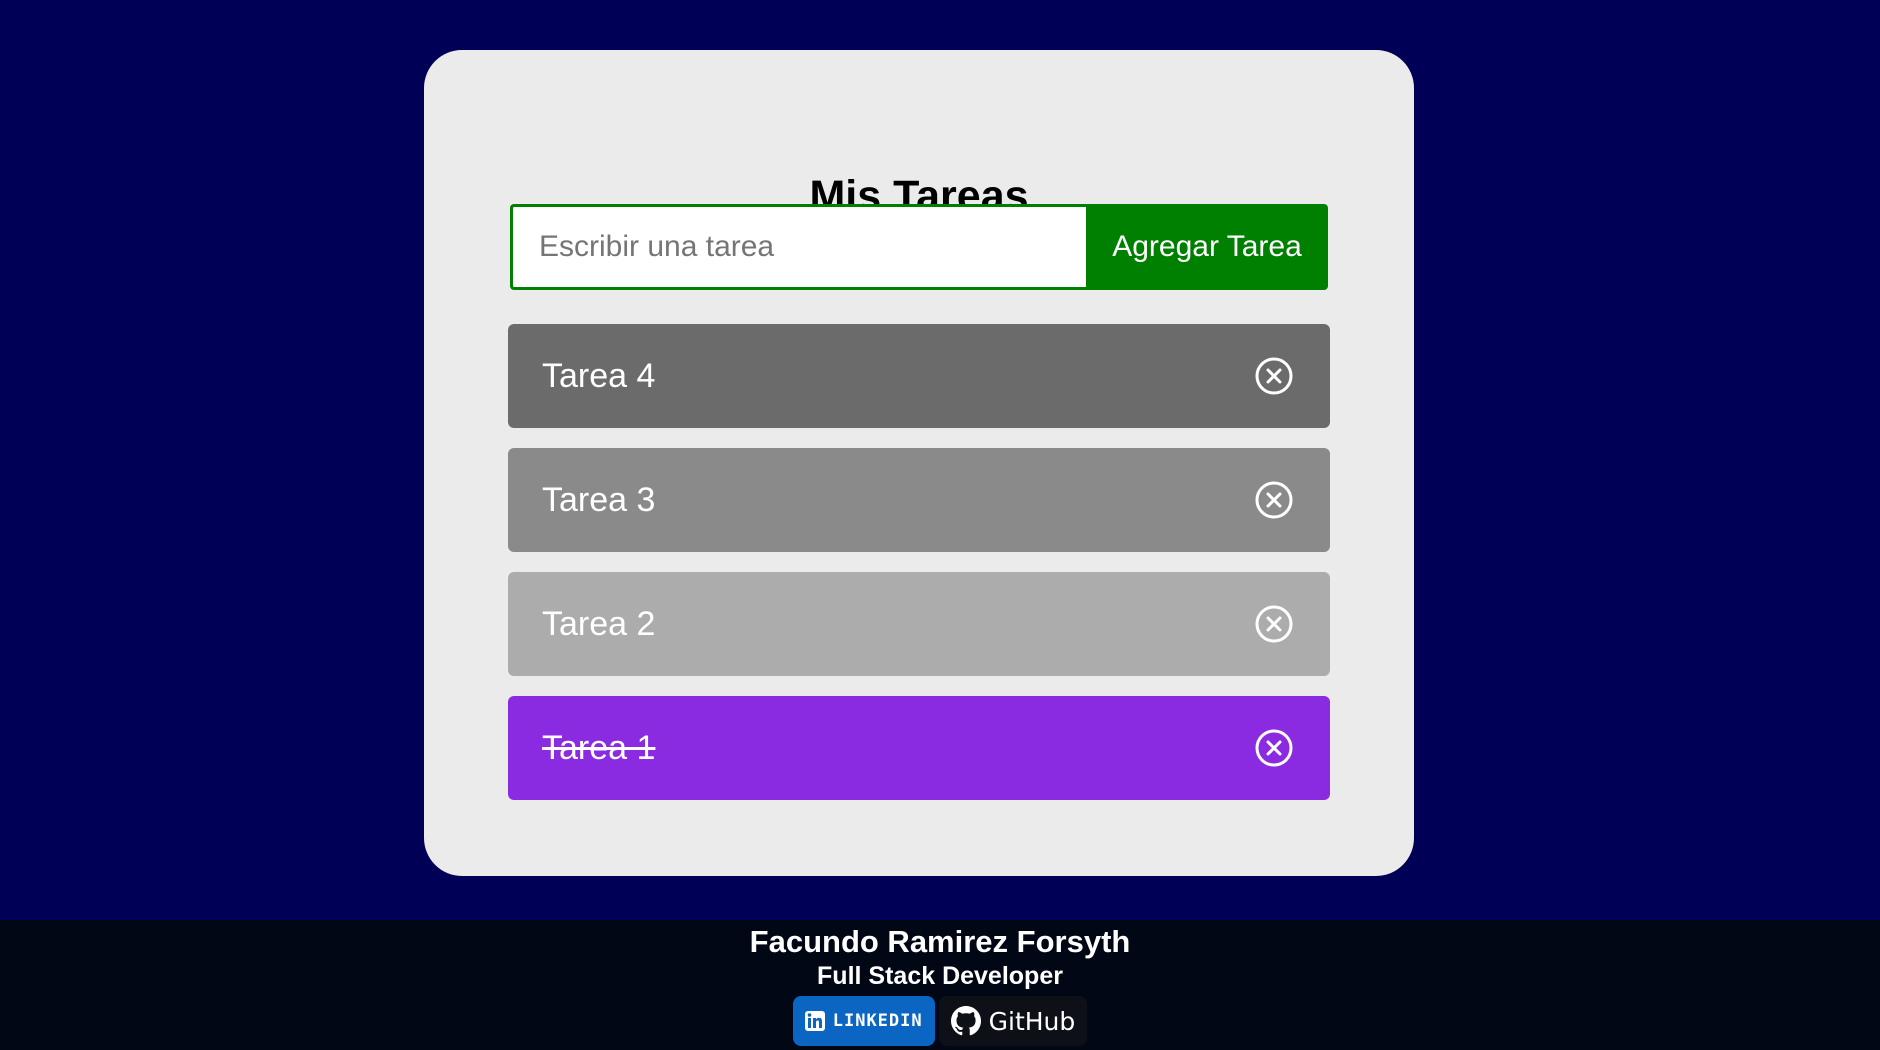 This screenshot has height=1050, width=1880. Describe the element at coordinates (599, 623) in the screenshot. I see `task-label: Tarea 2` at that location.